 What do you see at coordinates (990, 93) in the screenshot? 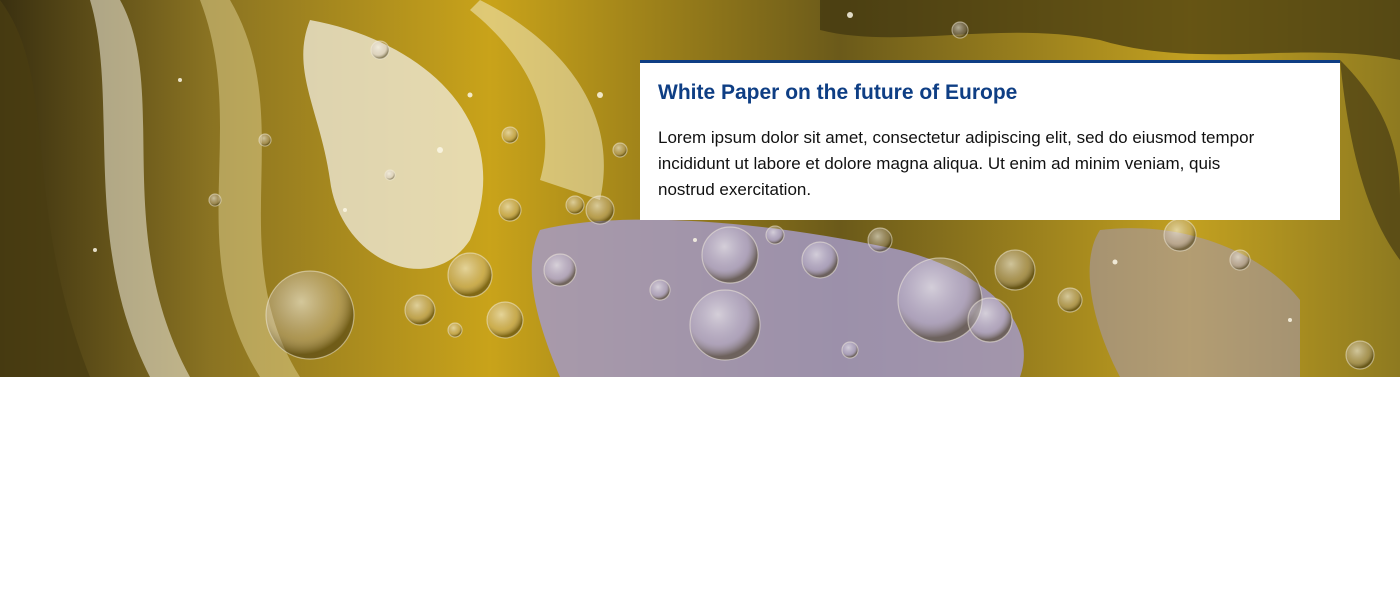
I see `card-title: White Paper on the future of Europe` at bounding box center [990, 93].